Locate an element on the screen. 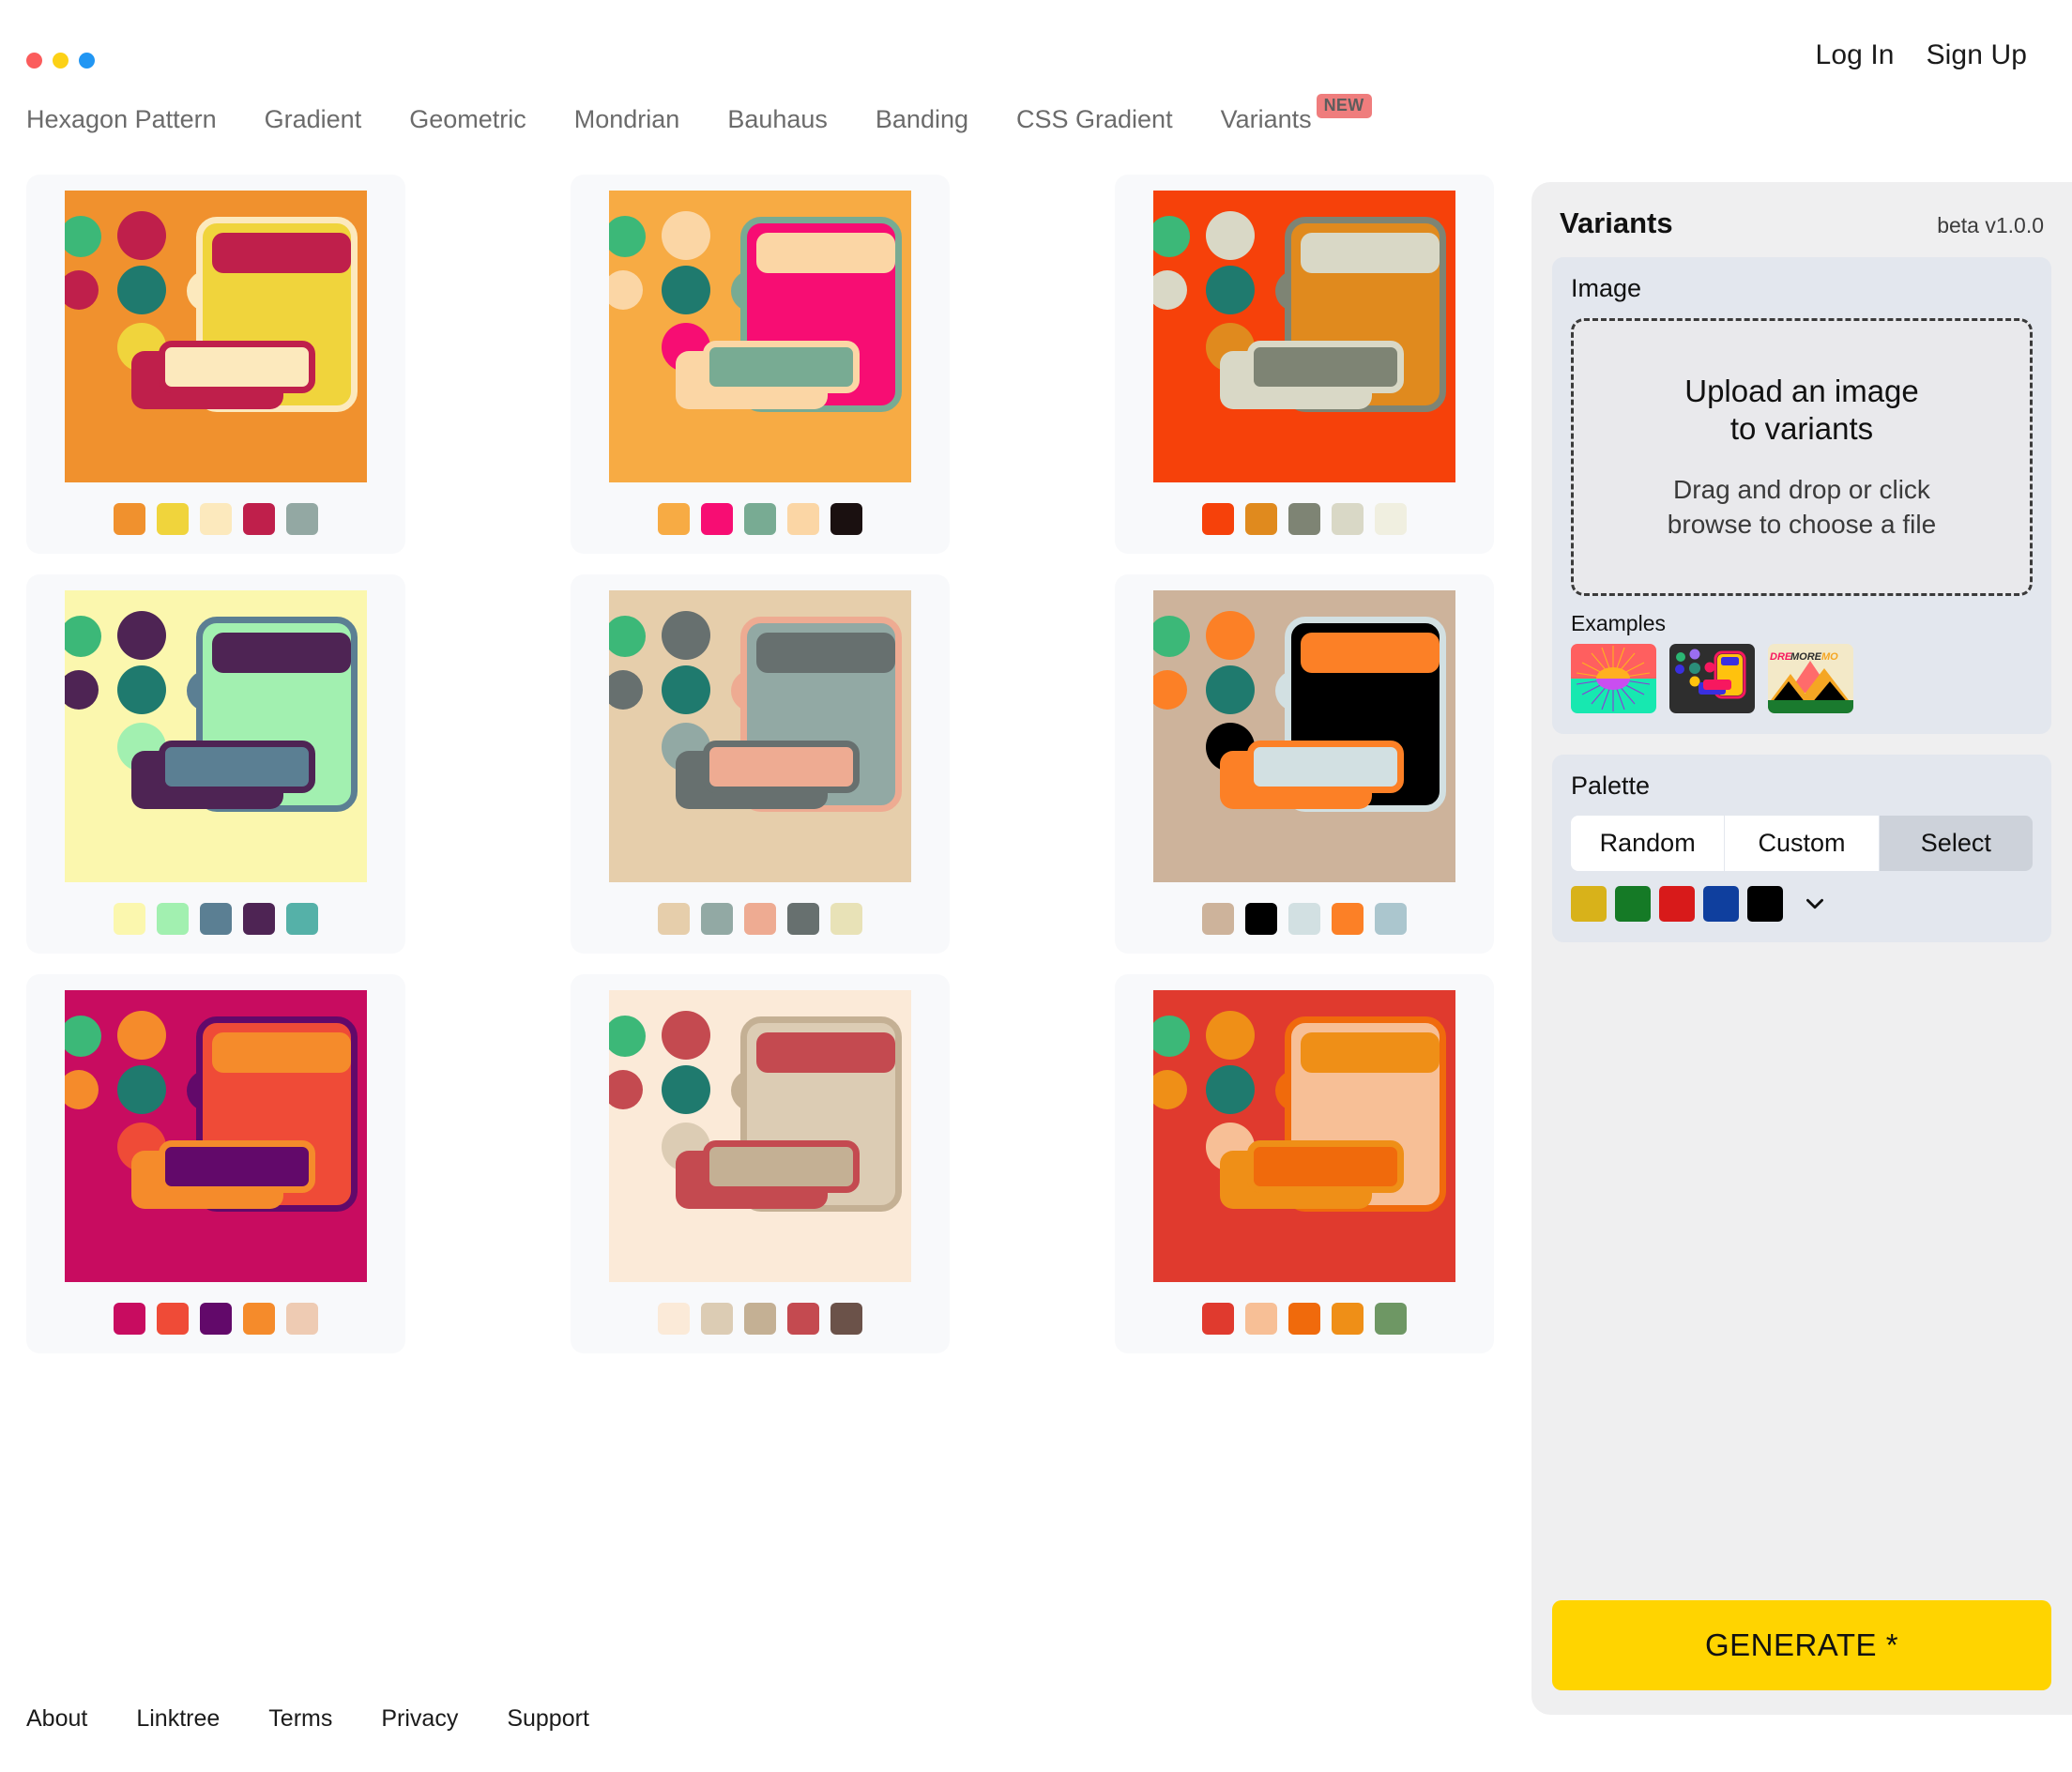 Image resolution: width=2072 pixels, height=1772 pixels. footer-link-linktree: Linktree is located at coordinates (178, 1719).